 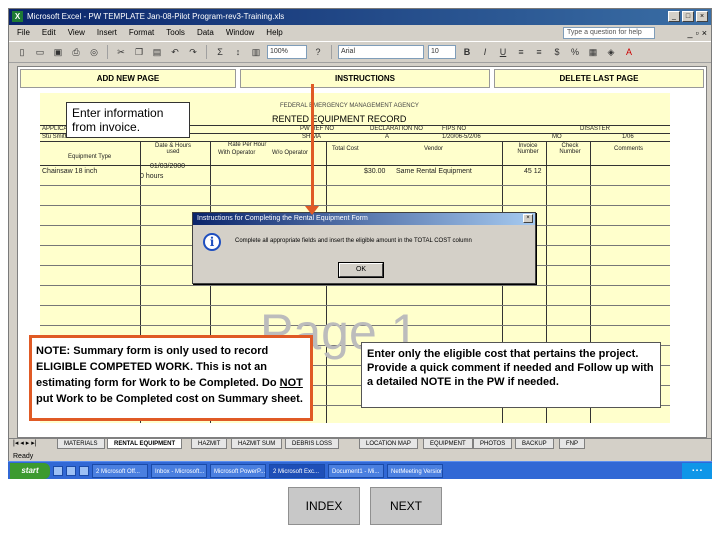 I want to click on bold-icon: B, so click(x=467, y=52).